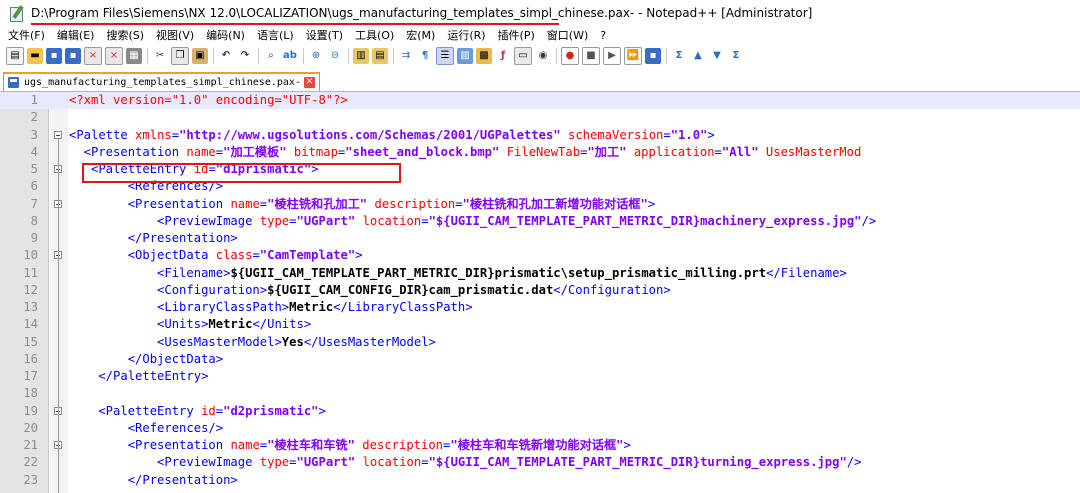  I want to click on sync-horizontal-icon: ▤, so click(380, 56).